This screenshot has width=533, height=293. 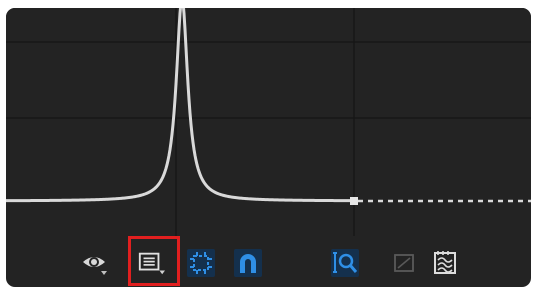 I want to click on frame-selection-icon, so click(x=201, y=263).